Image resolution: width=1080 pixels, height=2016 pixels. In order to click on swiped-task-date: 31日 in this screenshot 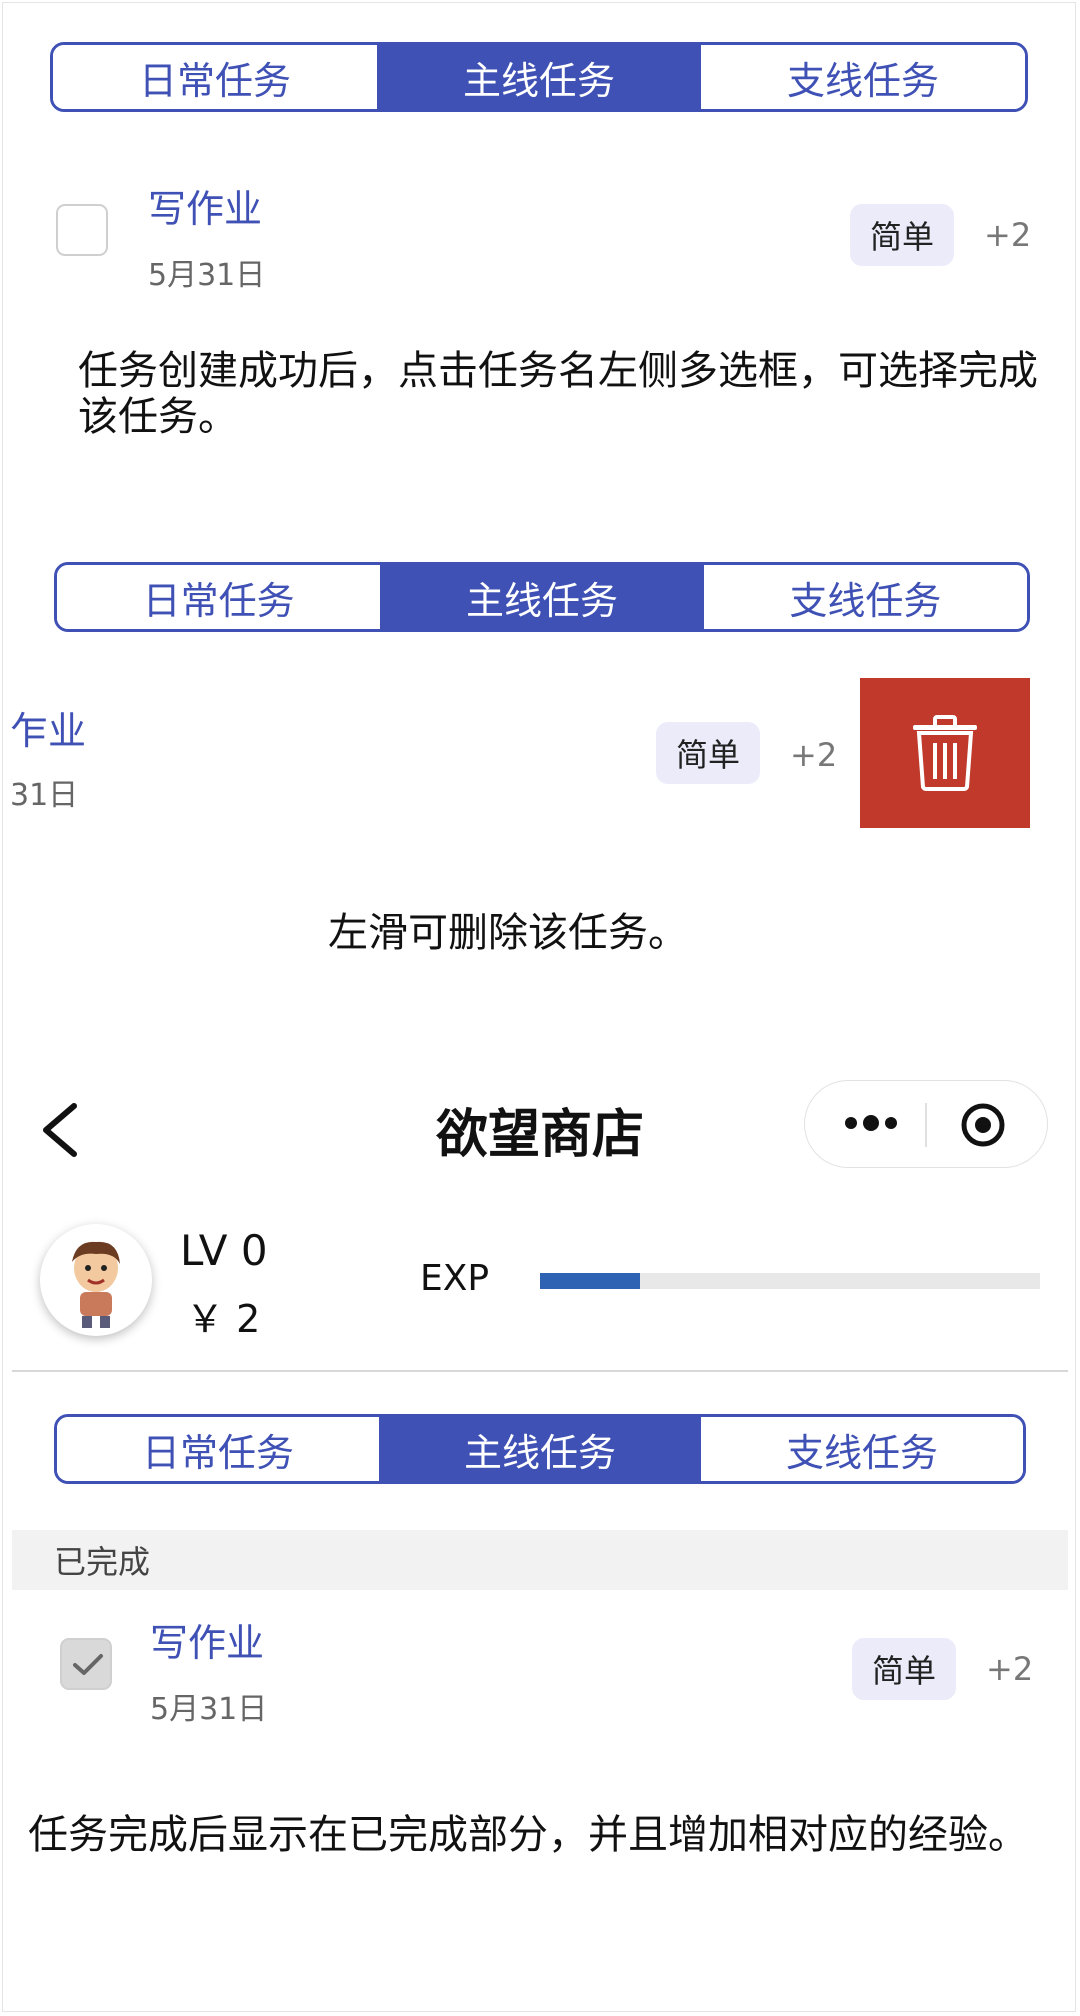, I will do `click(44, 795)`.